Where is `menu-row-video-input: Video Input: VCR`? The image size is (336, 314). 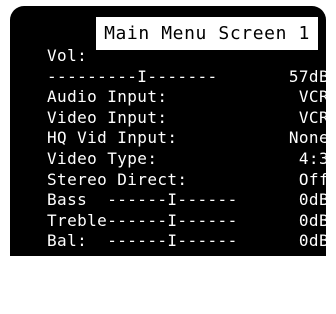 menu-row-video-input: Video Input: VCR is located at coordinates (189, 118).